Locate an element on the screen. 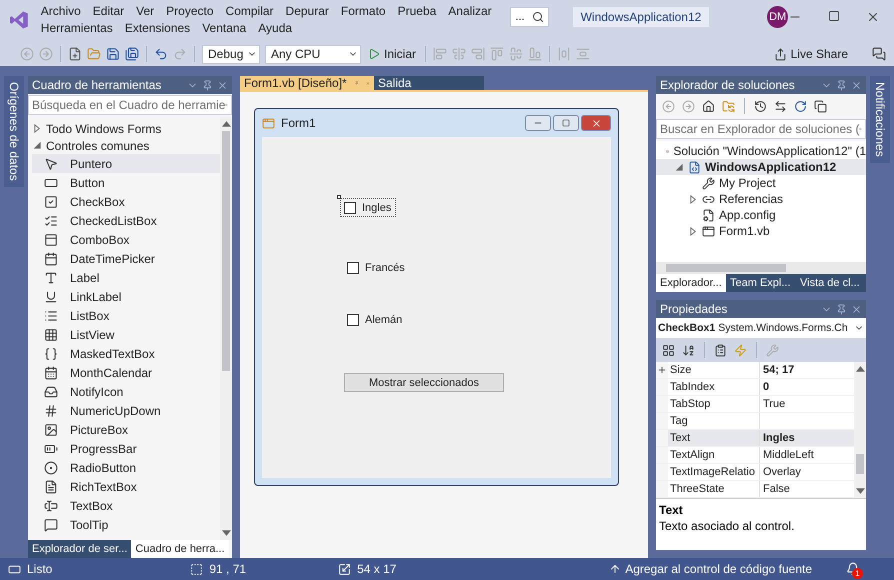 The height and width of the screenshot is (580, 894). toolbox-item: TextBox is located at coordinates (126, 505).